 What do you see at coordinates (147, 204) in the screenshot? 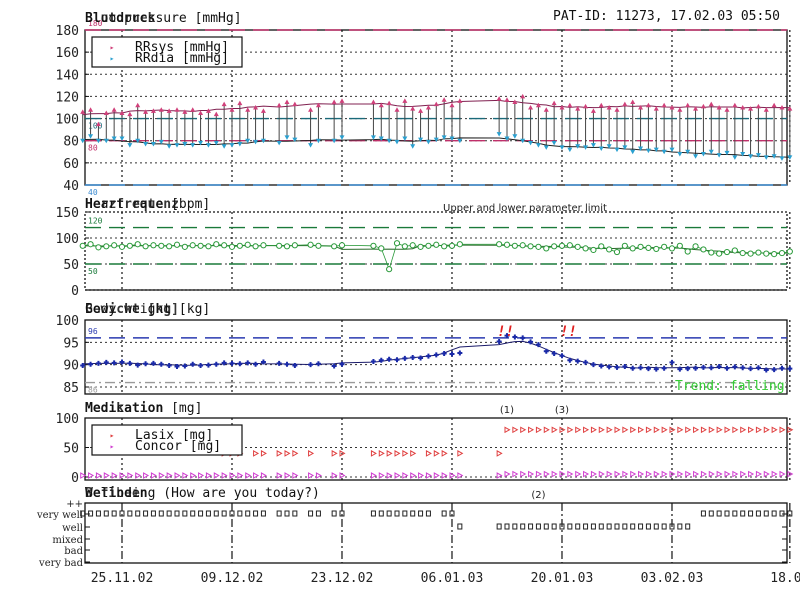
I see `panel-title: Heart rate [bpm]` at bounding box center [147, 204].